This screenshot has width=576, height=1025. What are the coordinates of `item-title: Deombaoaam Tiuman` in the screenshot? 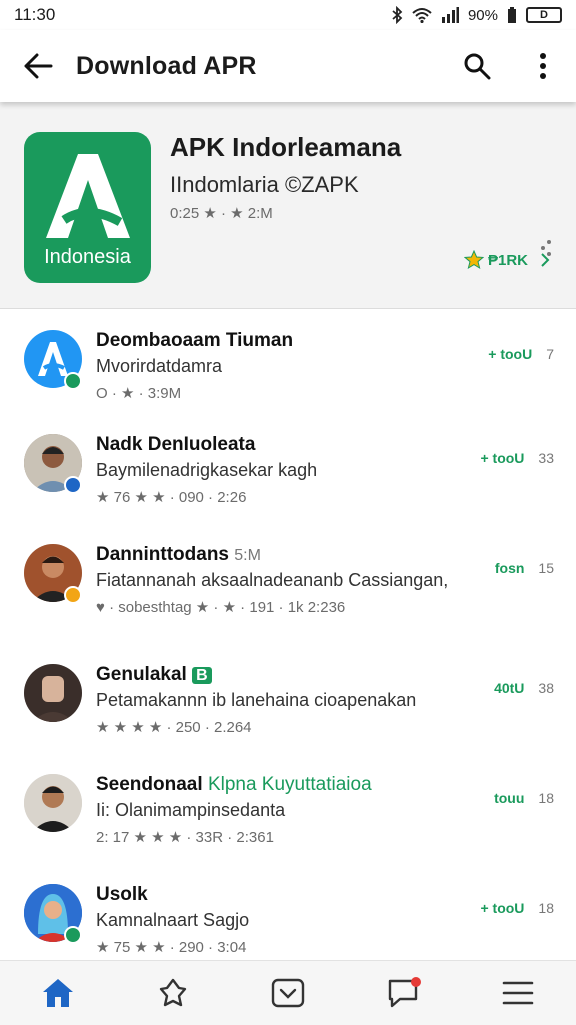 It's located at (195, 340).